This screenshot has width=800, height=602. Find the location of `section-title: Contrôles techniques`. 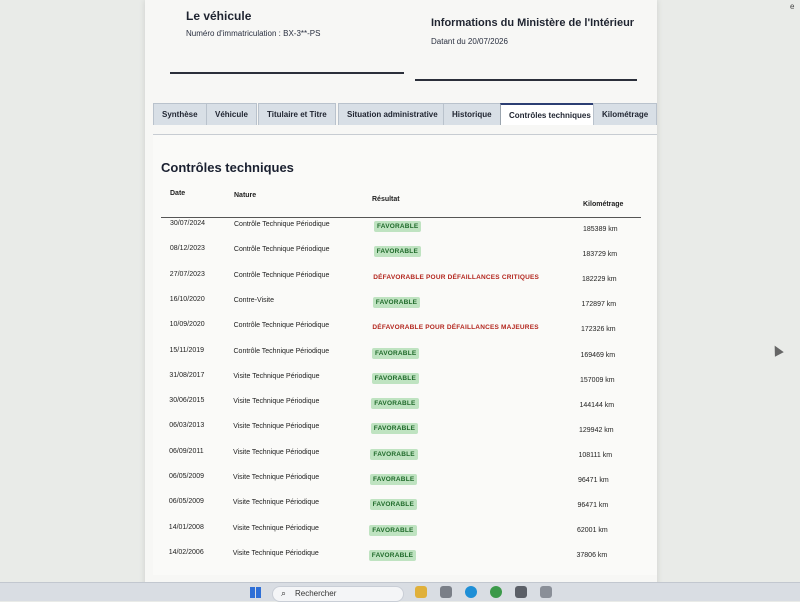

section-title: Contrôles techniques is located at coordinates (227, 167).